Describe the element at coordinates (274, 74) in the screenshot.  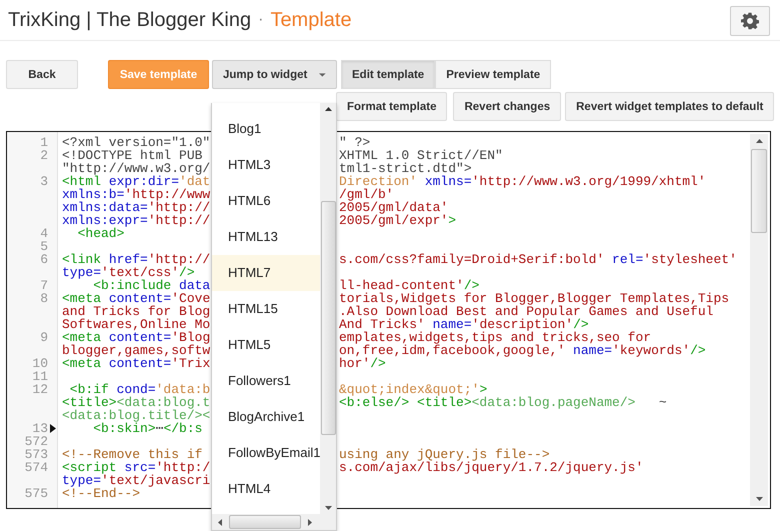
I see `dropdown-button: Jump to widget` at that location.